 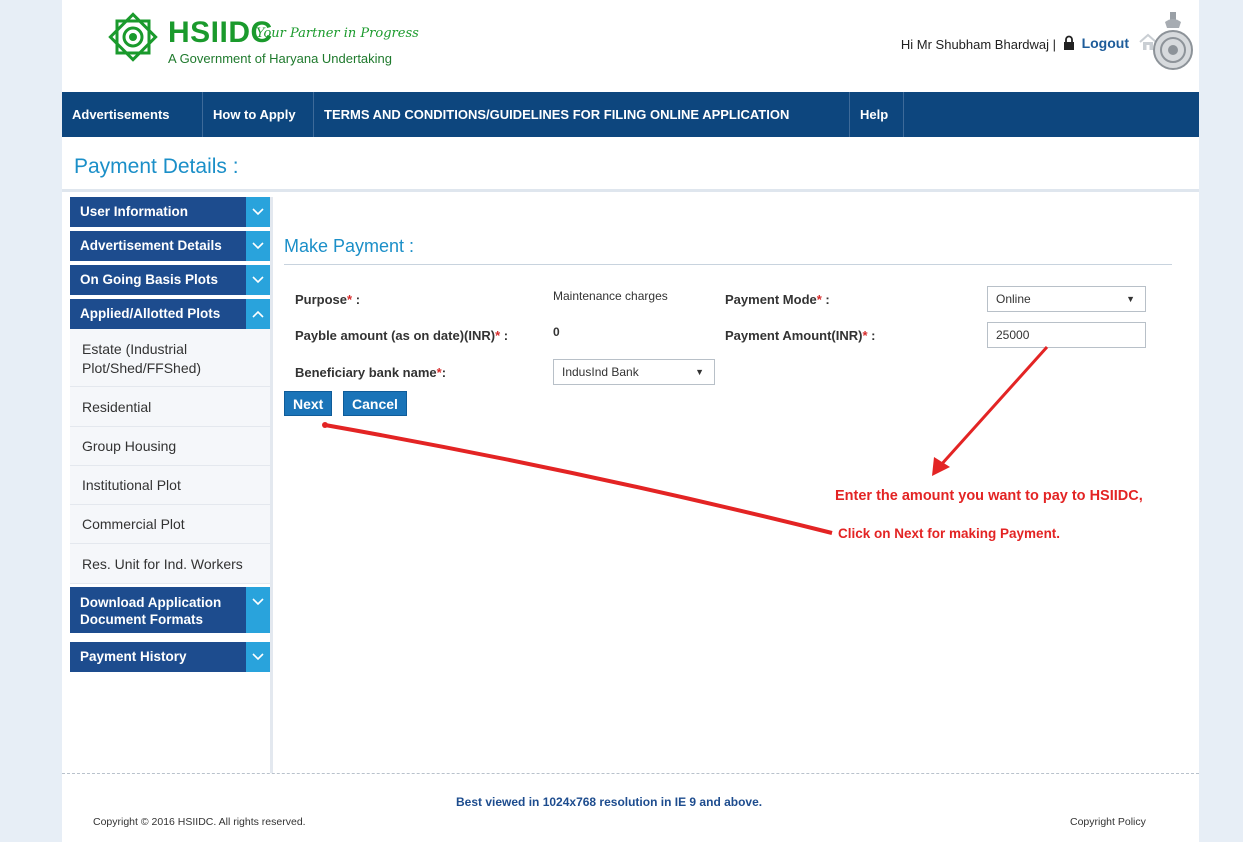 I want to click on label-text: Payment Amount(INR), so click(x=794, y=335).